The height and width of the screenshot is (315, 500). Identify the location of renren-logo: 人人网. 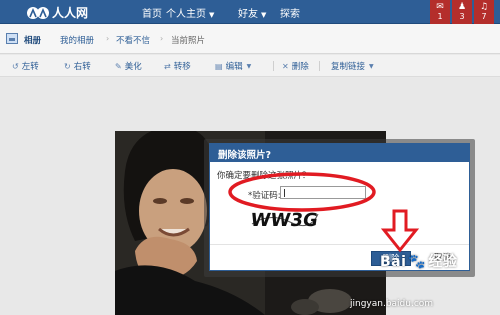
(57, 12).